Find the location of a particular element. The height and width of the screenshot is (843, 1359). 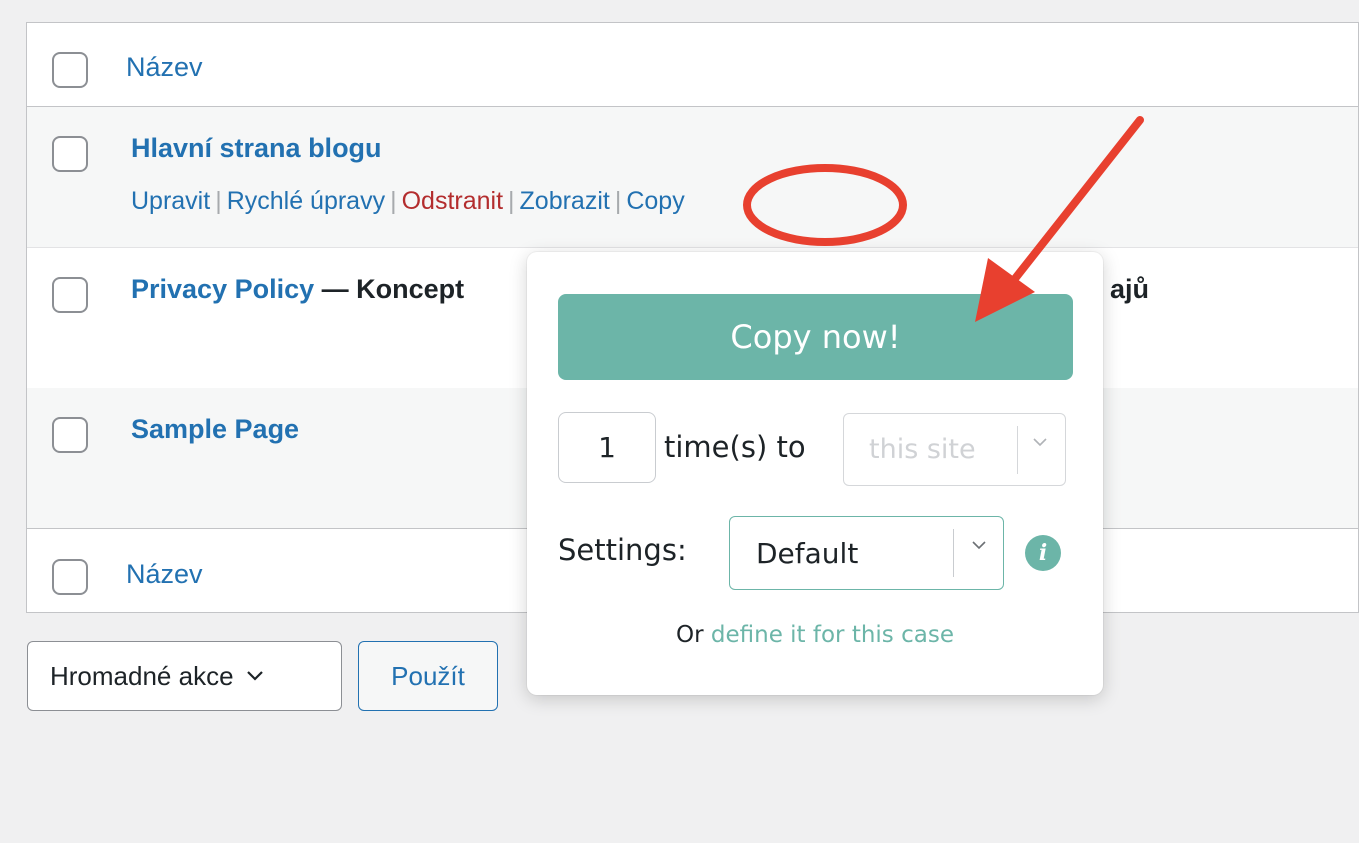

delete-link: Odstranit is located at coordinates (452, 201).